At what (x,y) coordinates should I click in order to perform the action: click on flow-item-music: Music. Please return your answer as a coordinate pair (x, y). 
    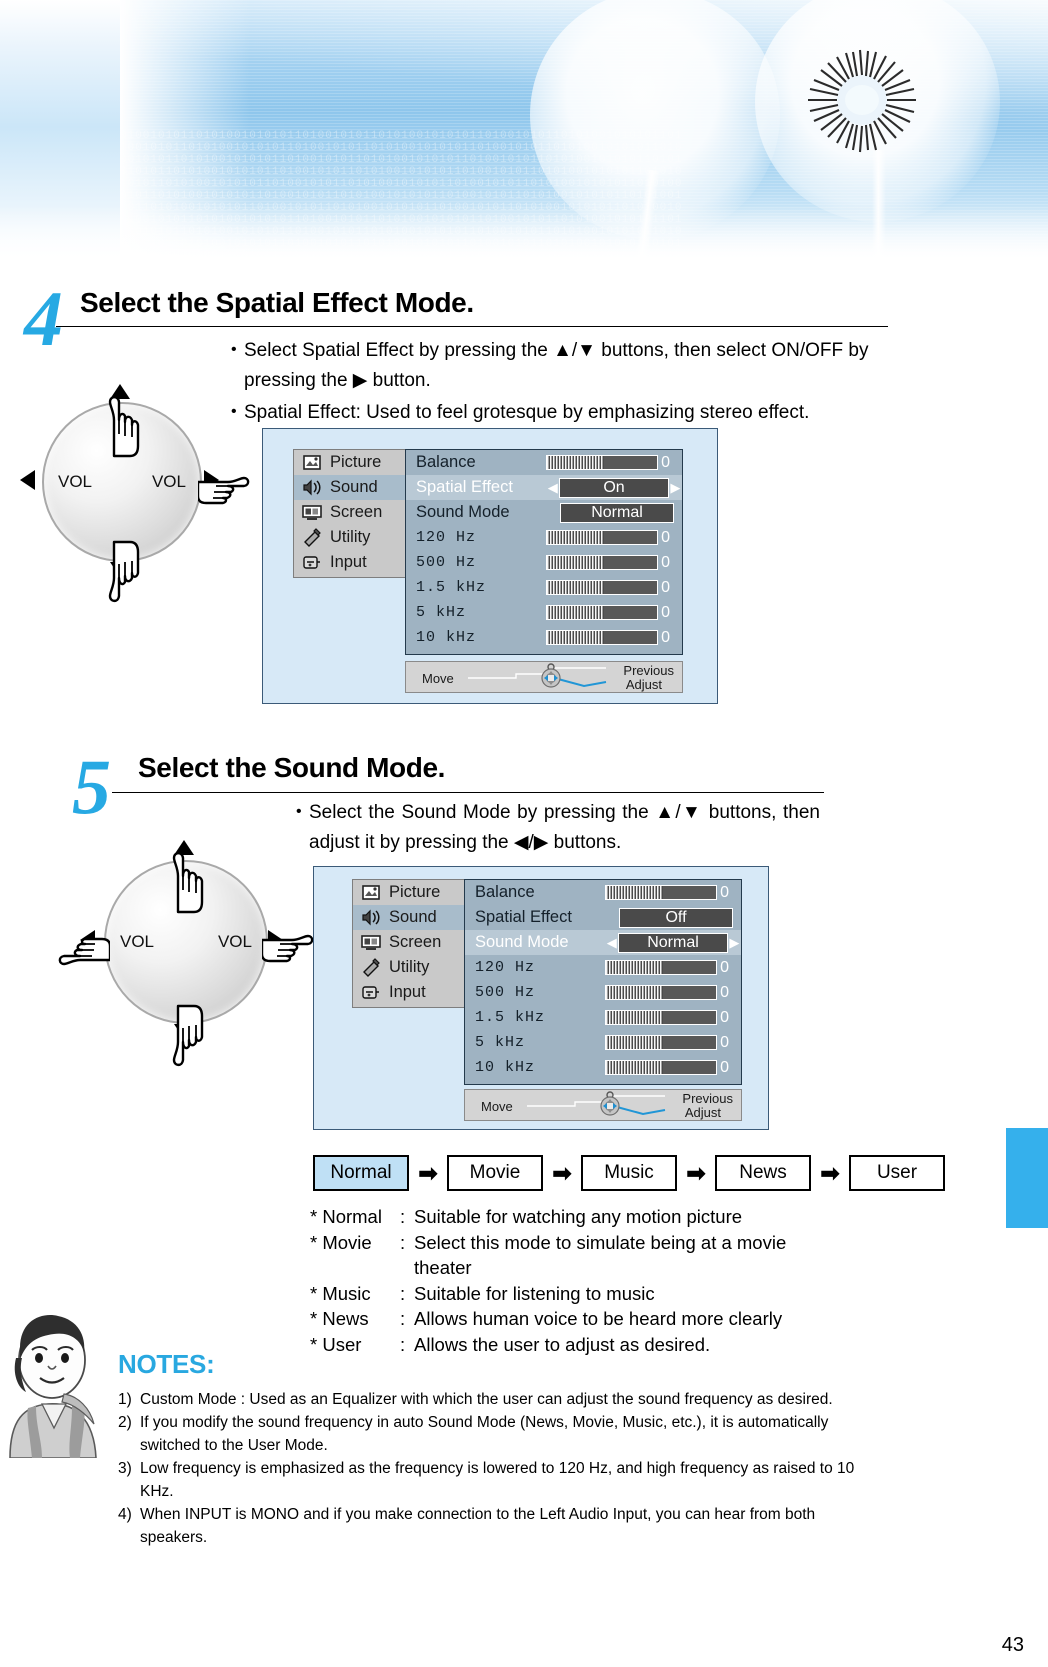
    Looking at the image, I should click on (629, 1173).